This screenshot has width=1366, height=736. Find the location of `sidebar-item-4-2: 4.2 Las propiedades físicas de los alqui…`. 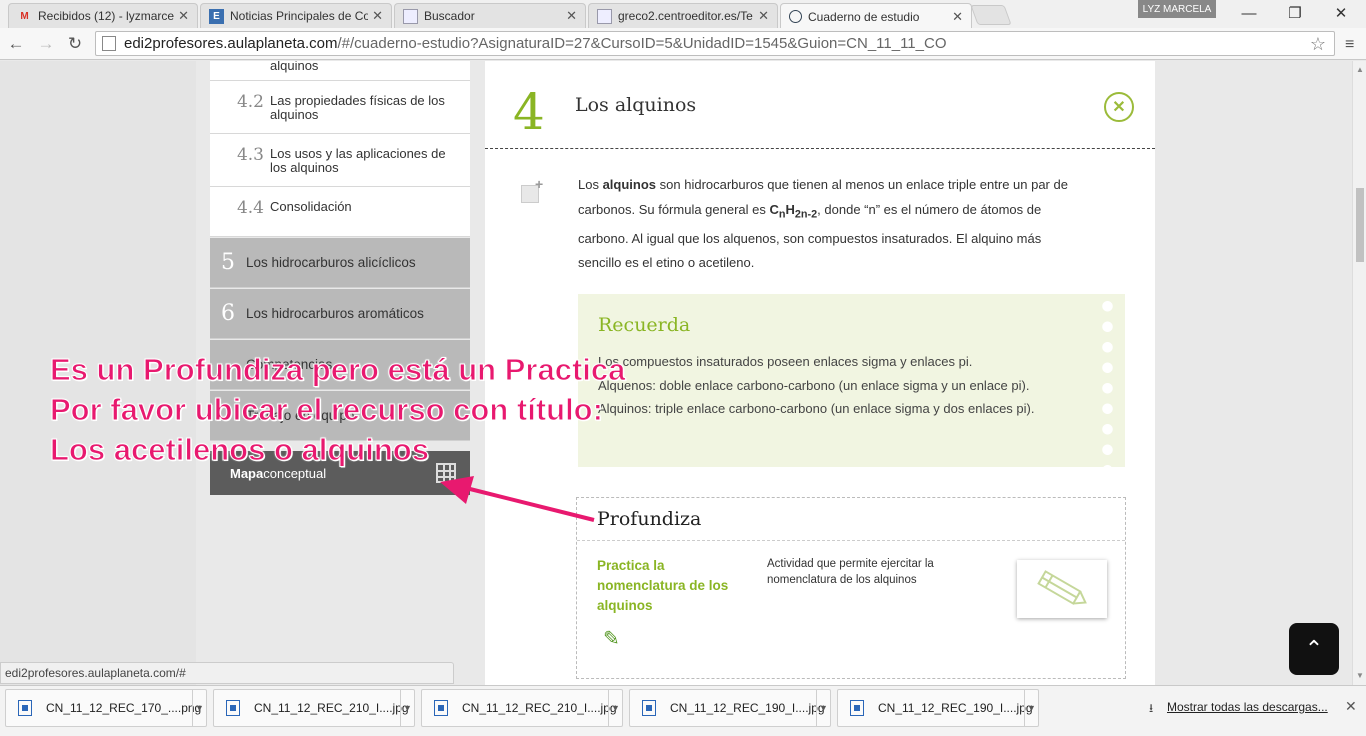

sidebar-item-4-2: 4.2 Las propiedades físicas de los alqui… is located at coordinates (340, 107).